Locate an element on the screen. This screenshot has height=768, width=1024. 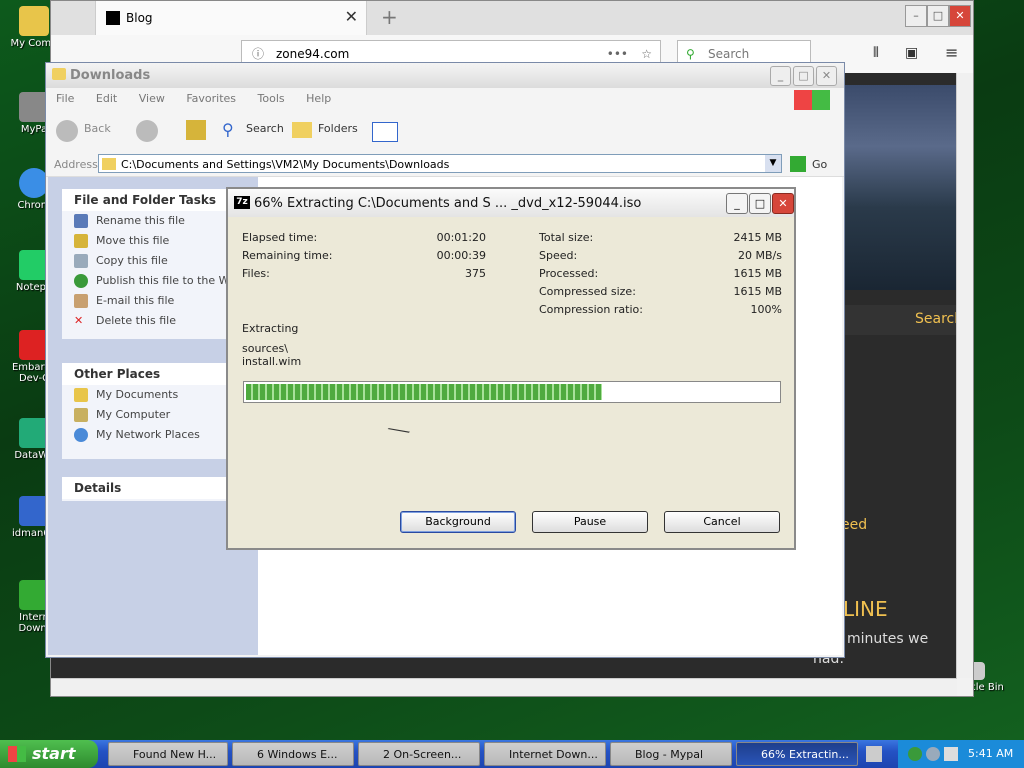
menu-favorites: Favorites is located at coordinates (210, 96).